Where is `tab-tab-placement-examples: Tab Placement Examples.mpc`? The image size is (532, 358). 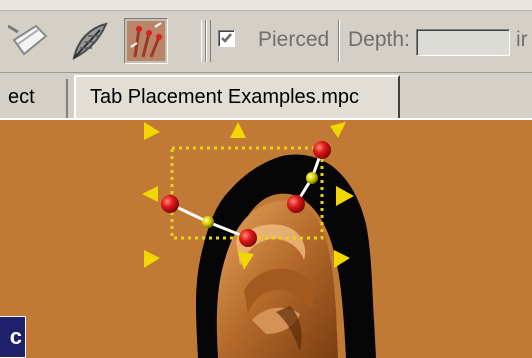
tab-tab-placement-examples: Tab Placement Examples.mpc is located at coordinates (237, 97).